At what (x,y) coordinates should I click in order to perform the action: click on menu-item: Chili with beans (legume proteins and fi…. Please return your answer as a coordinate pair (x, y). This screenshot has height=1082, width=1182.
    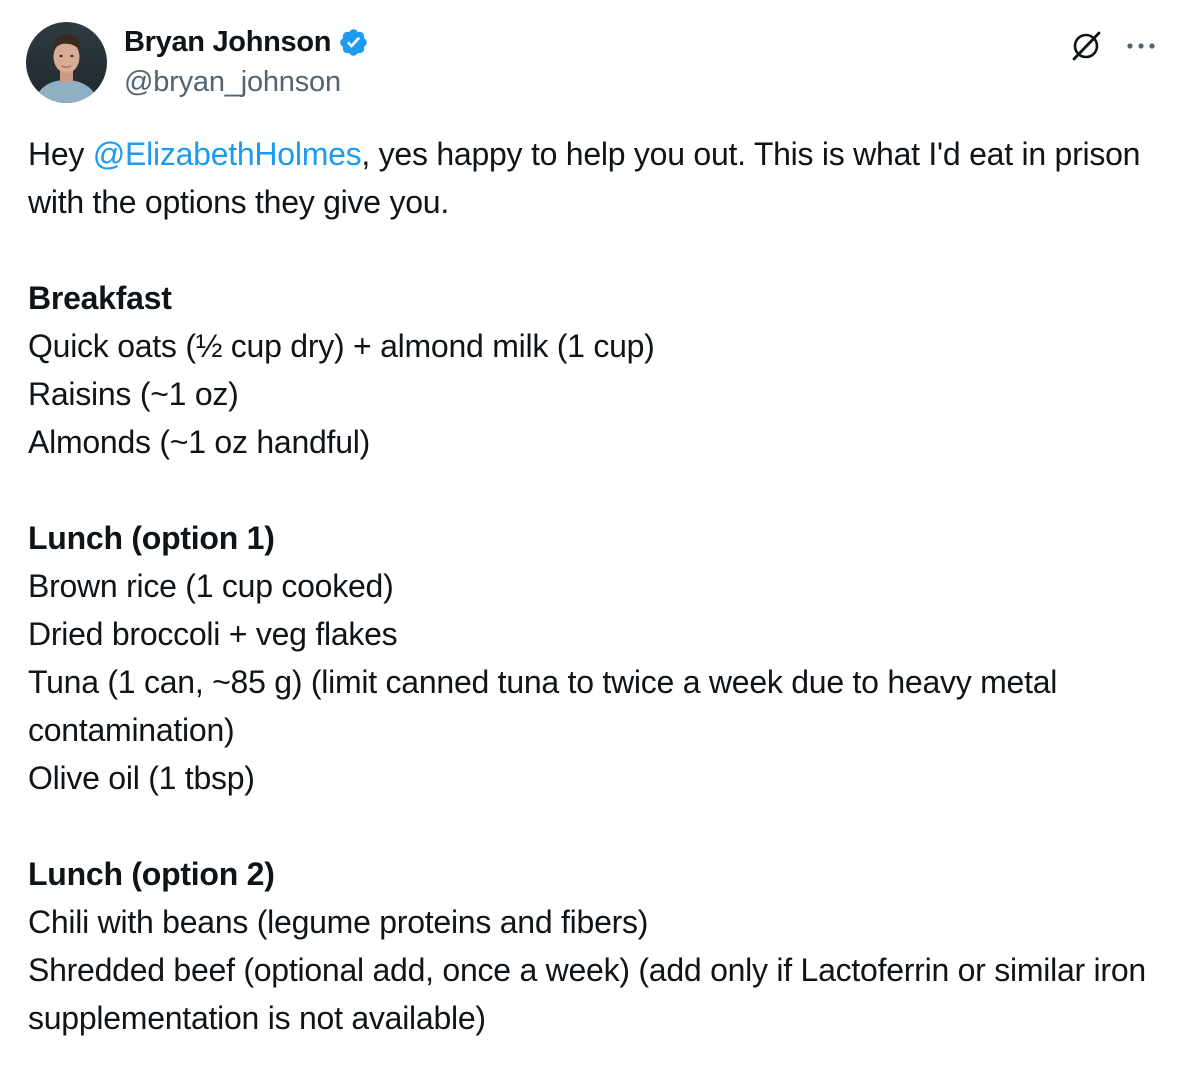
    Looking at the image, I should click on (338, 922).